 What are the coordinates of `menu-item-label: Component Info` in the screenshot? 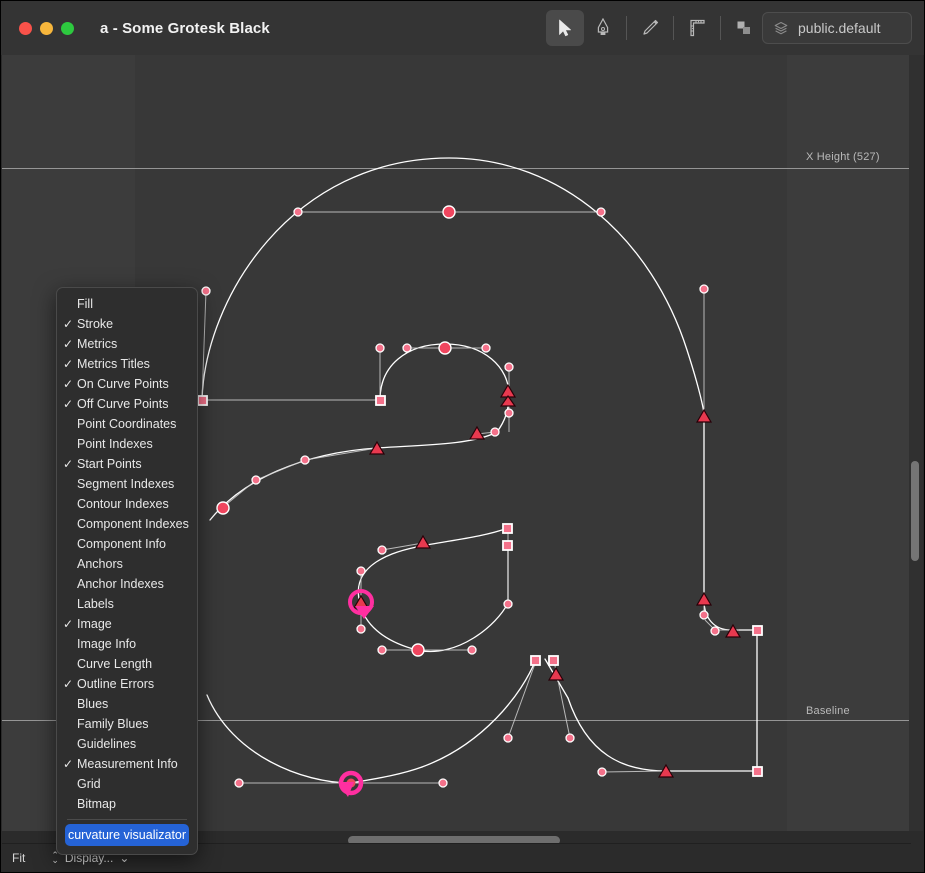 It's located at (121, 544).